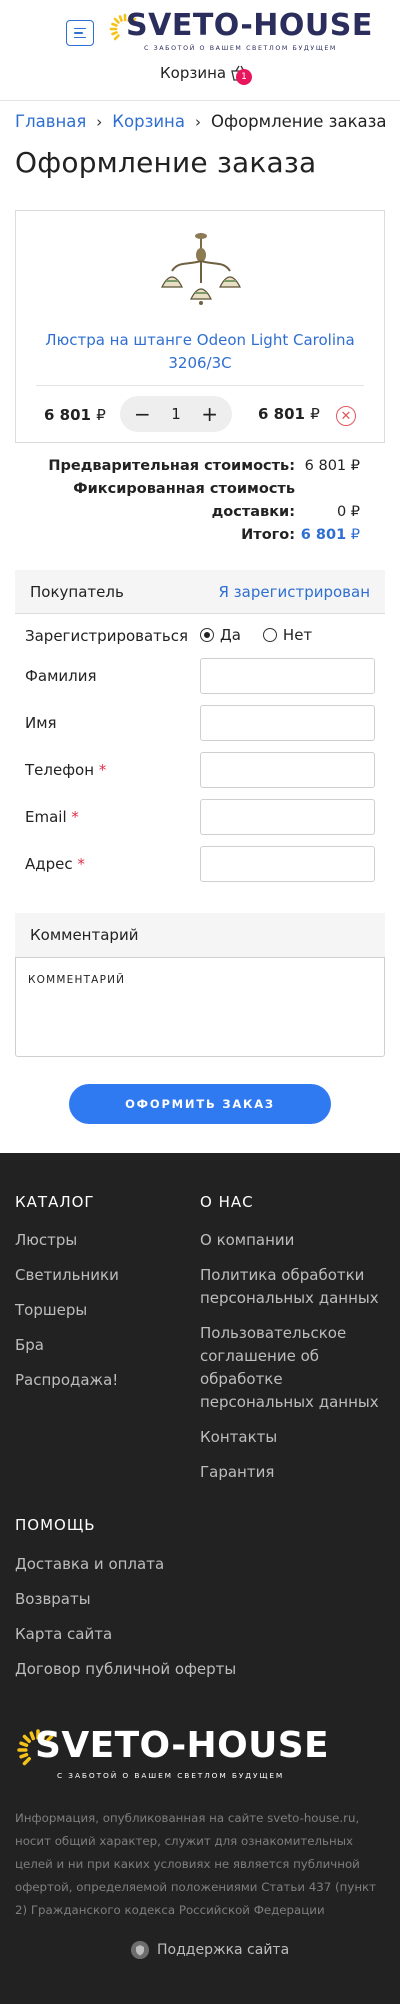 This screenshot has height=2004, width=400. Describe the element at coordinates (67, 415) in the screenshot. I see `unit-price-value: 6 801` at that location.